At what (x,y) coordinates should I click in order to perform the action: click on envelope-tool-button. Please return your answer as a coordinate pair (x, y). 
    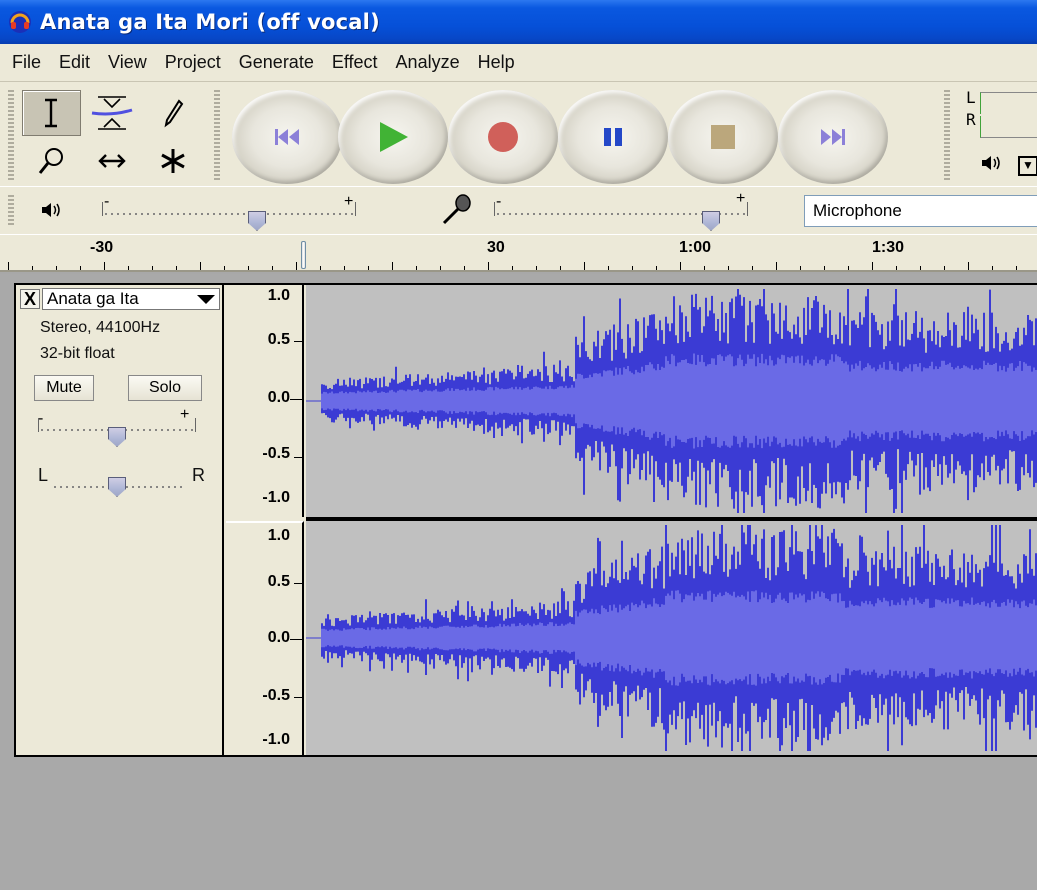
    Looking at the image, I should click on (112, 113).